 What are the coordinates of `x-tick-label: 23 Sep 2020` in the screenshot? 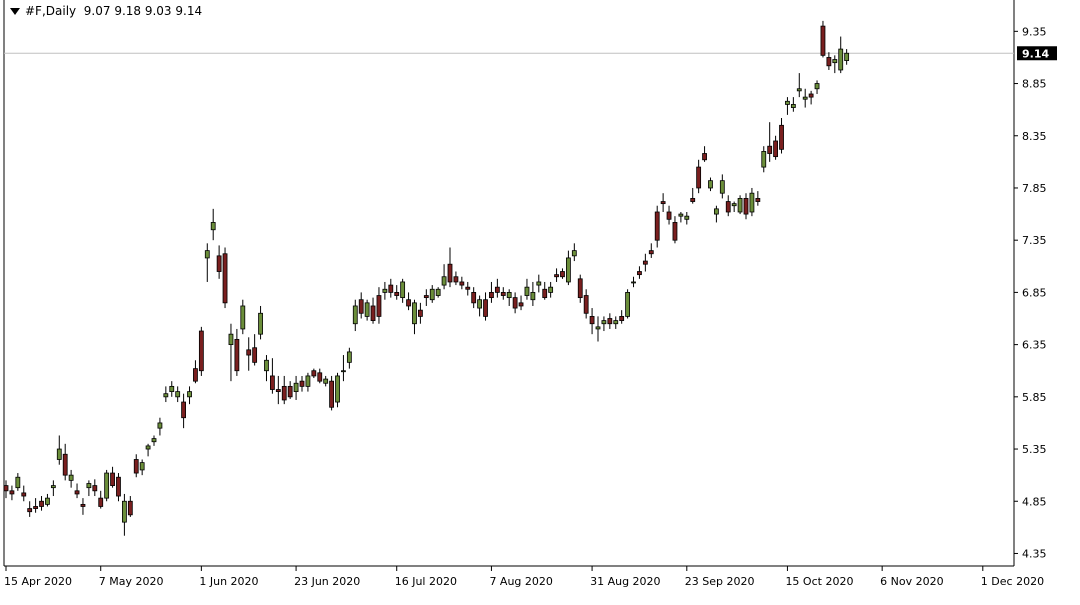 It's located at (720, 581).